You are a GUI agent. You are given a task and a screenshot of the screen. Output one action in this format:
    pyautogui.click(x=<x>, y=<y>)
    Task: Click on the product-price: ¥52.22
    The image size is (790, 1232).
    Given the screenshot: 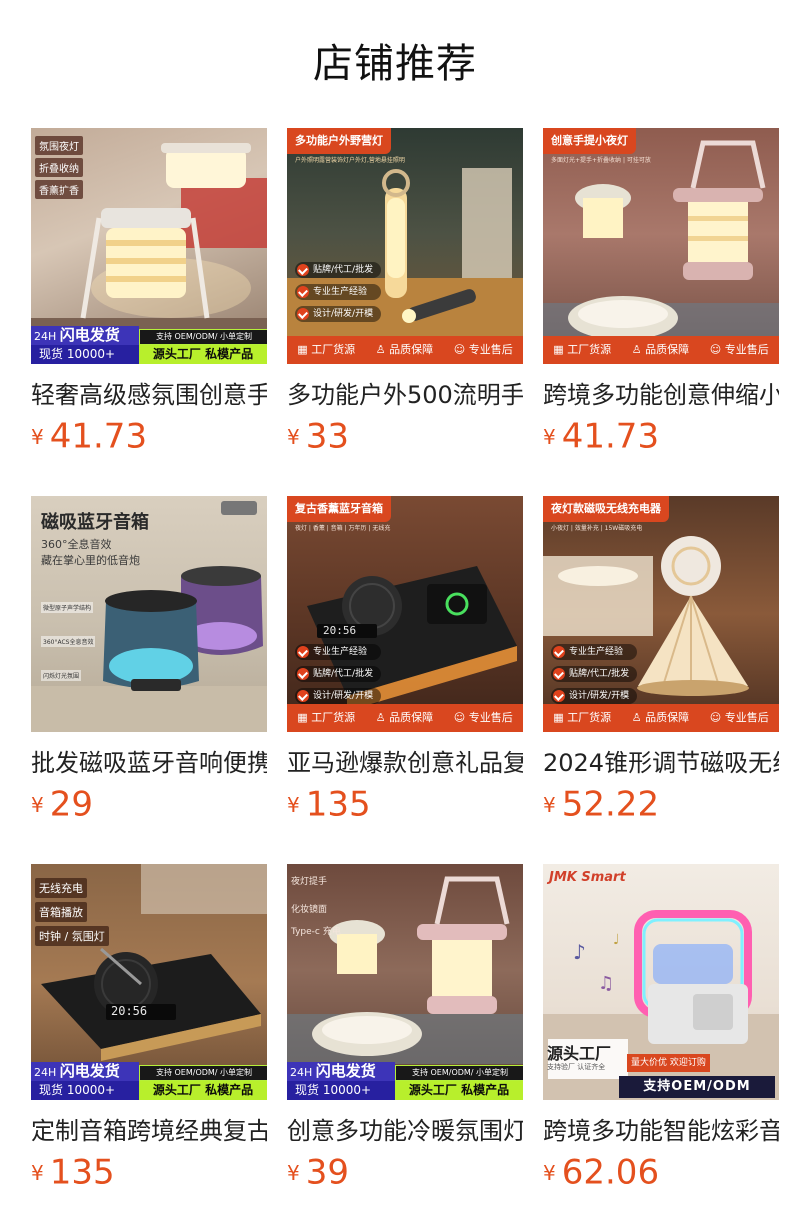 What is the action you would take?
    pyautogui.click(x=601, y=804)
    